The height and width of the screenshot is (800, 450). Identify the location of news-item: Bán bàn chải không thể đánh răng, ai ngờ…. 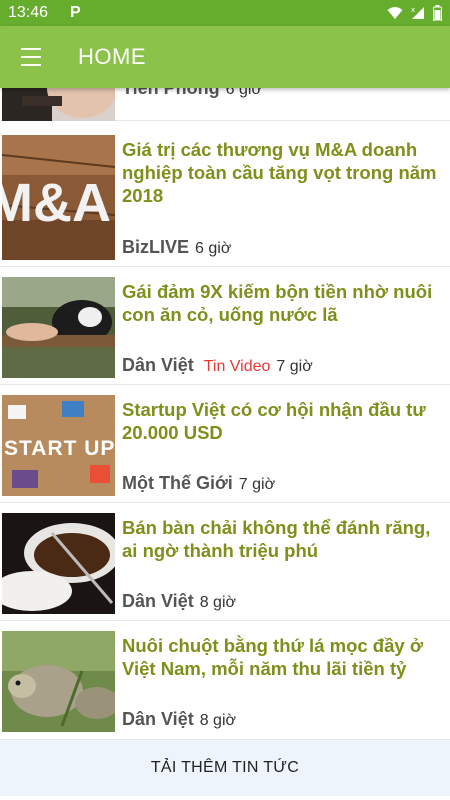
(225, 562).